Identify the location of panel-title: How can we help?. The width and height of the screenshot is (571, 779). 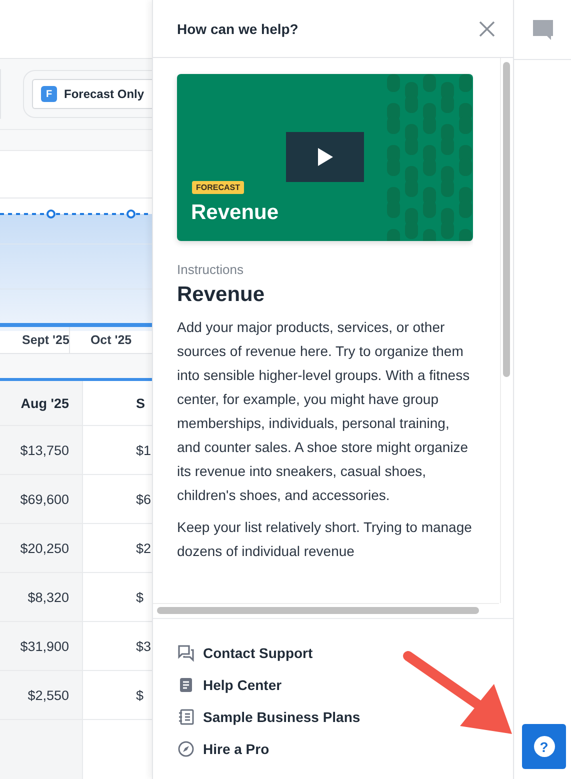
(237, 28).